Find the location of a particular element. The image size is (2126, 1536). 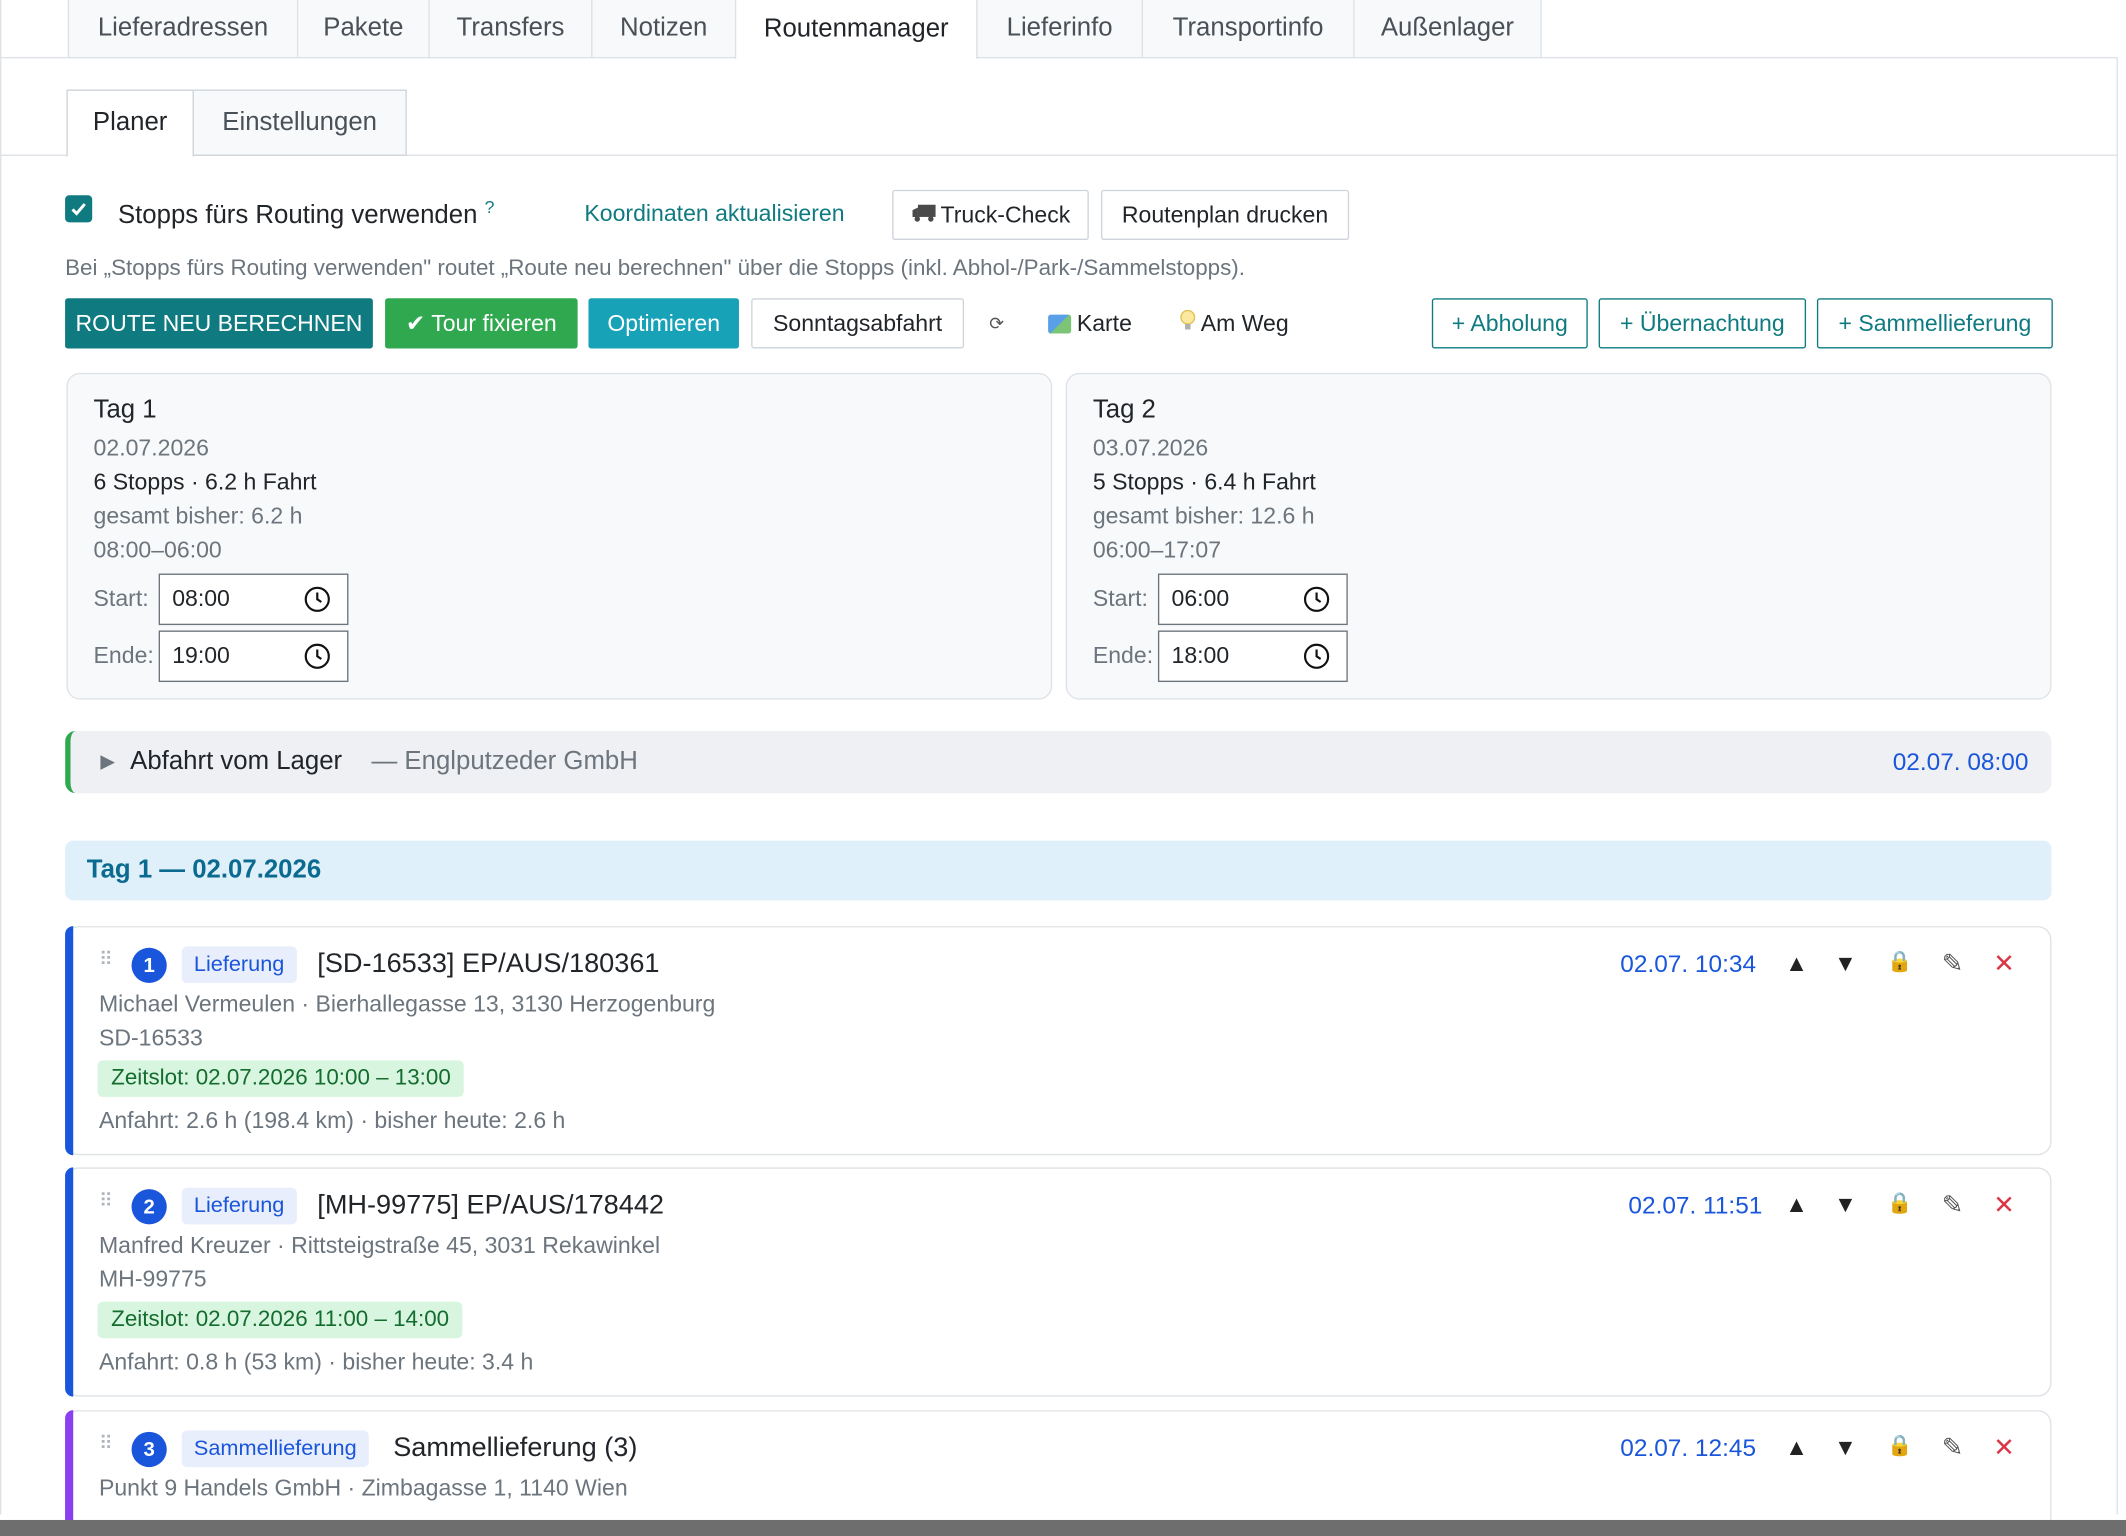

truck-icon is located at coordinates (924, 214).